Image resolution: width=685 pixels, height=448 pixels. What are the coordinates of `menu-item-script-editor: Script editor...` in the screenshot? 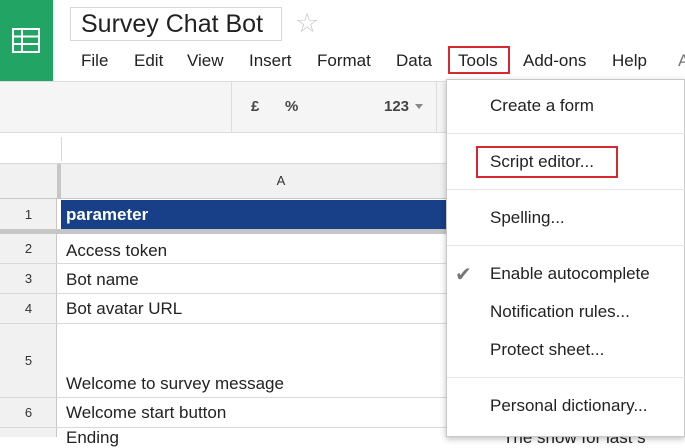 It's located at (542, 162).